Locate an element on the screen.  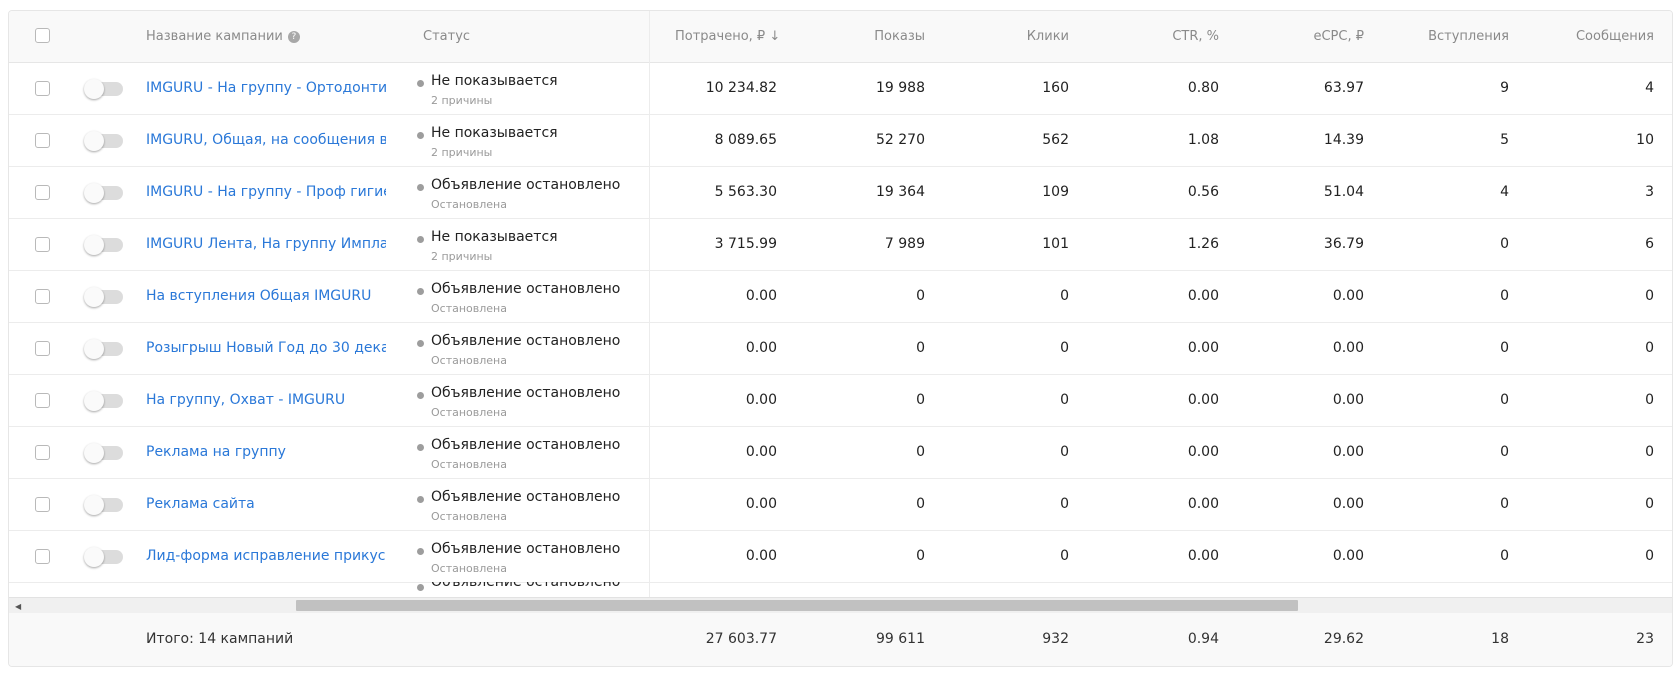
partial-row-status: Объявление остановлено is located at coordinates (526, 586).